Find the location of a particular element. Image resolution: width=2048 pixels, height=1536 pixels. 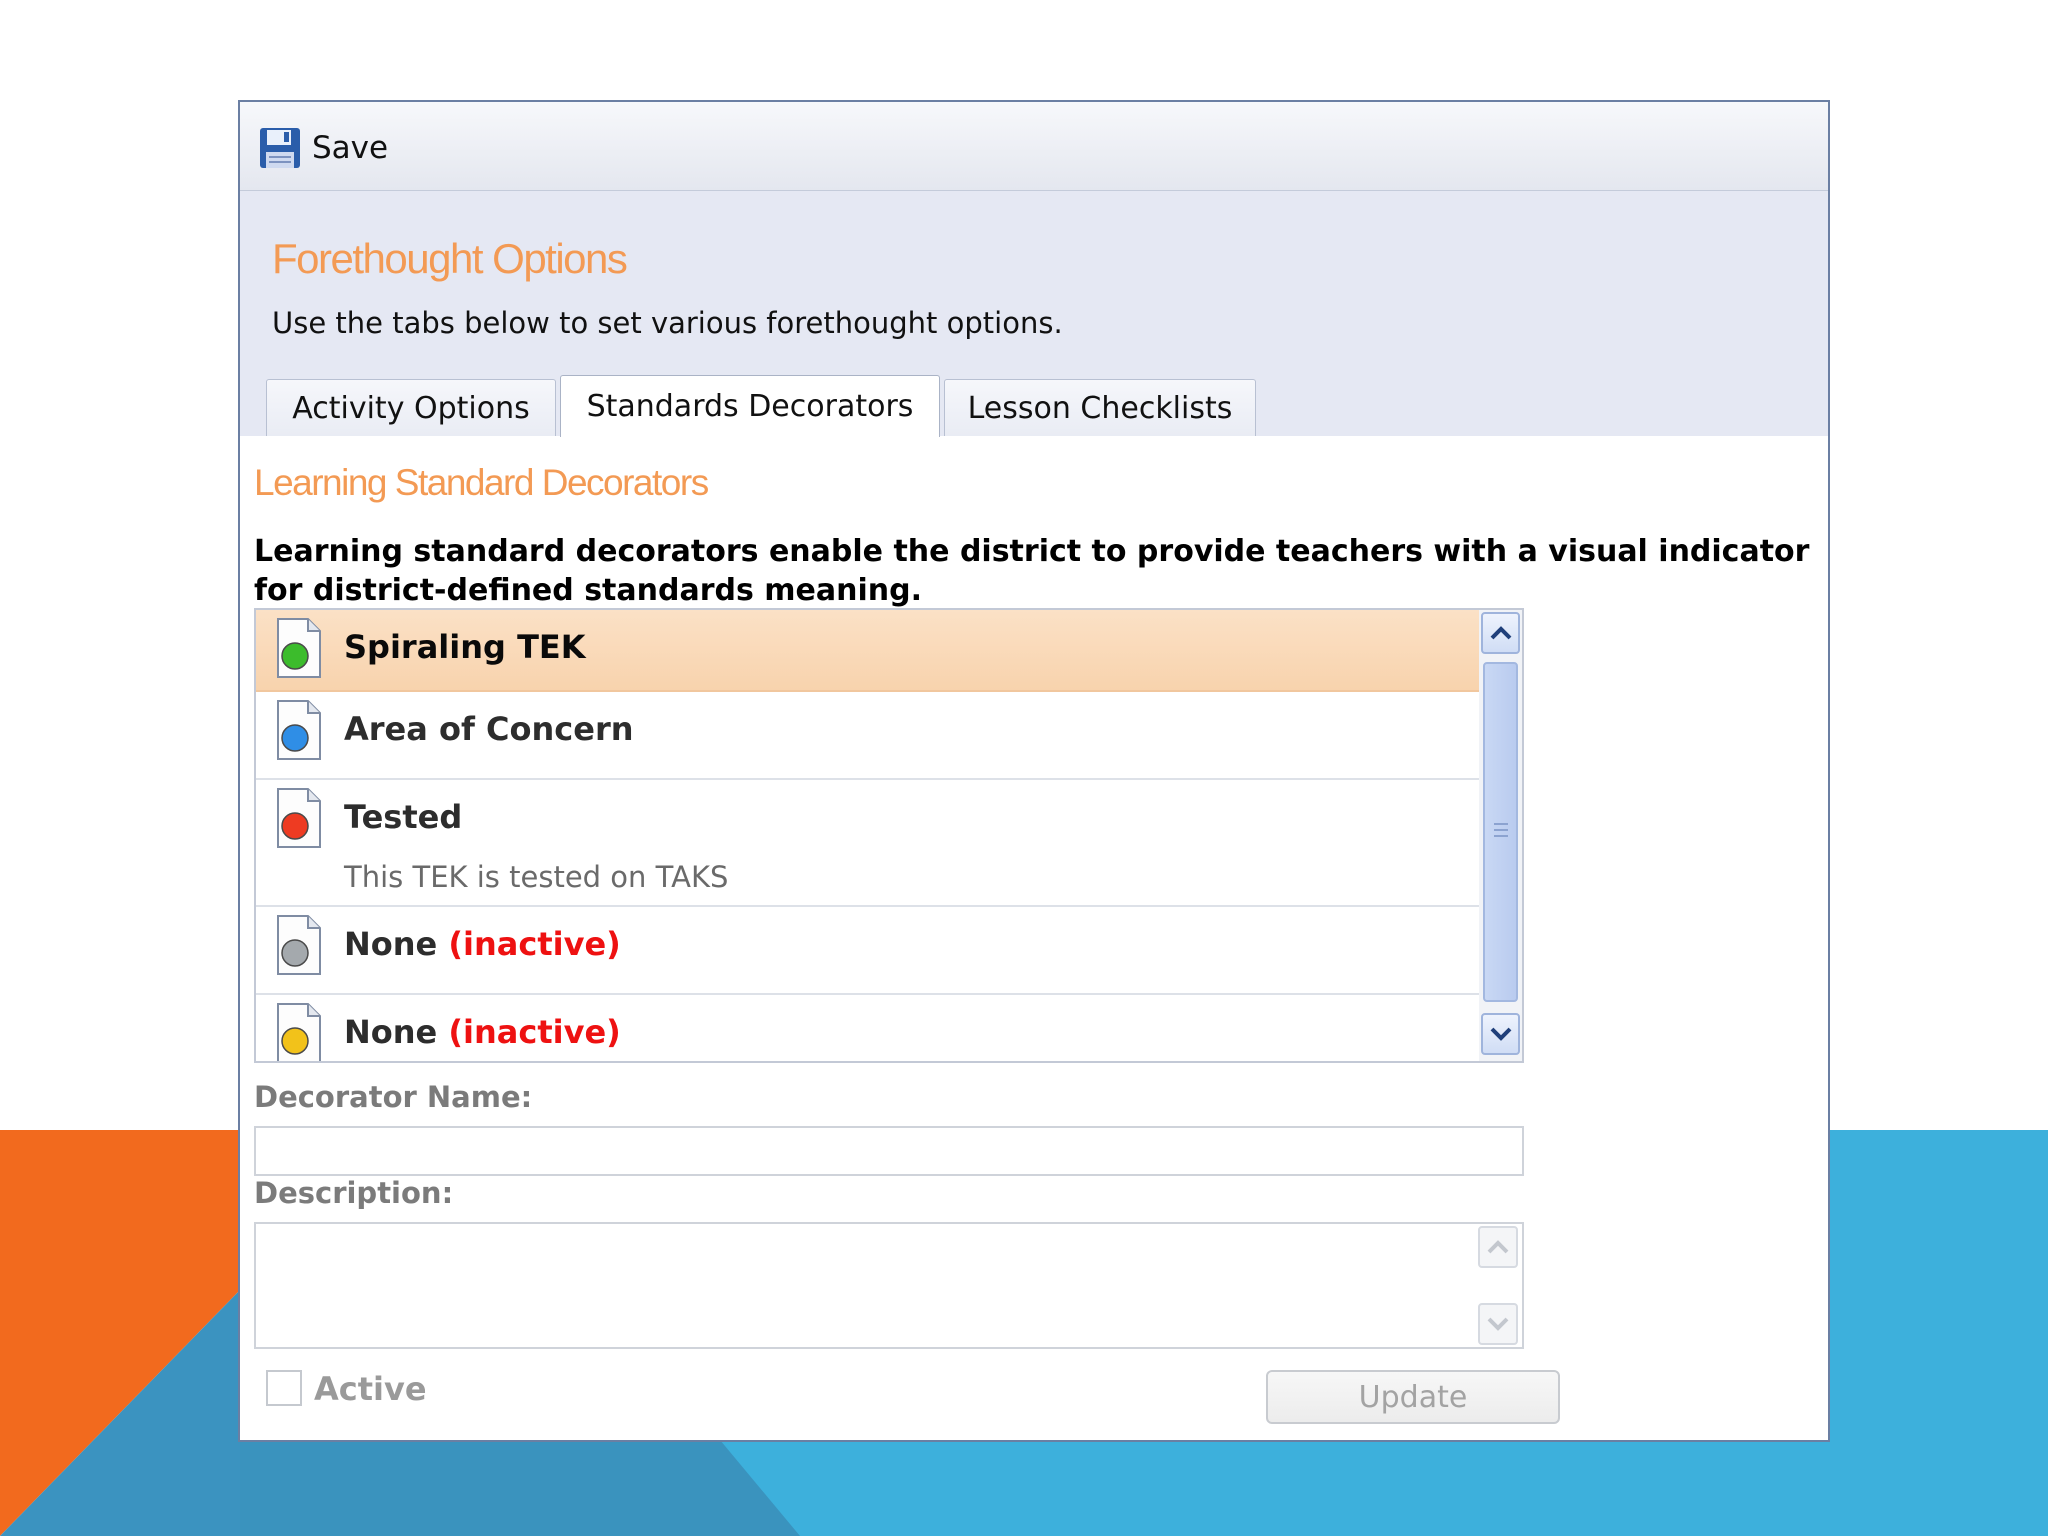

decorator-name-label: Decorator Name: is located at coordinates (393, 1097).